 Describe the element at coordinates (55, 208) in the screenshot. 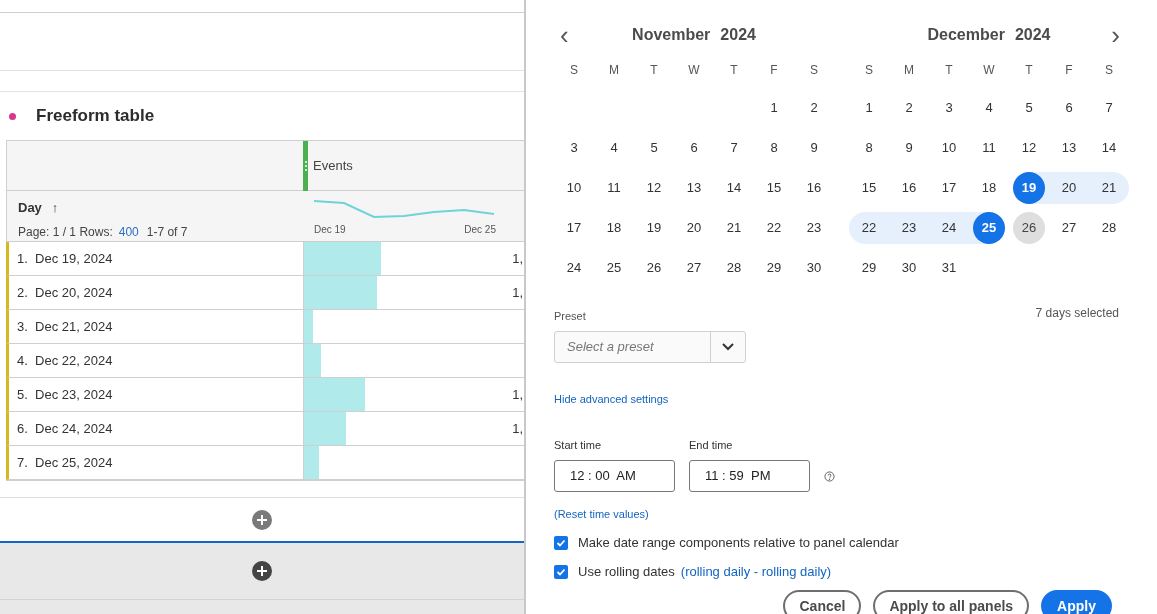

I see `sort-icon: ↑` at that location.